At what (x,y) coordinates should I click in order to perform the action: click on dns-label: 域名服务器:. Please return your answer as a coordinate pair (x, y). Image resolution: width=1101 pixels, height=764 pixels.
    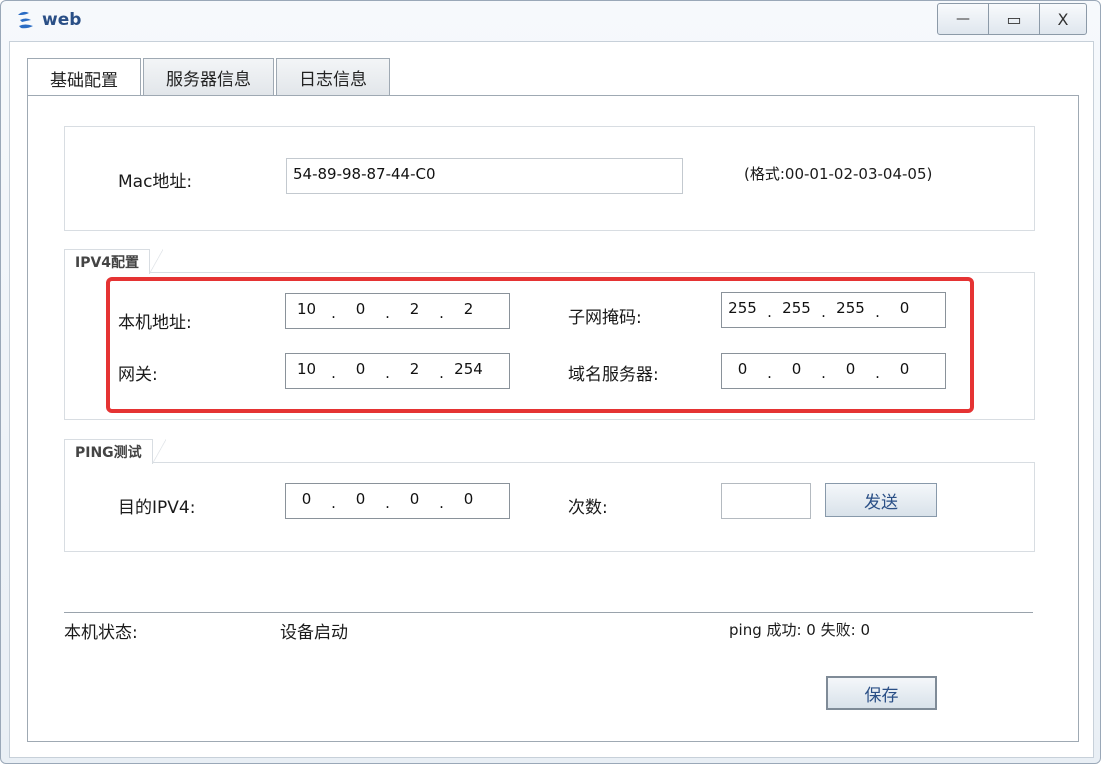
    Looking at the image, I should click on (613, 375).